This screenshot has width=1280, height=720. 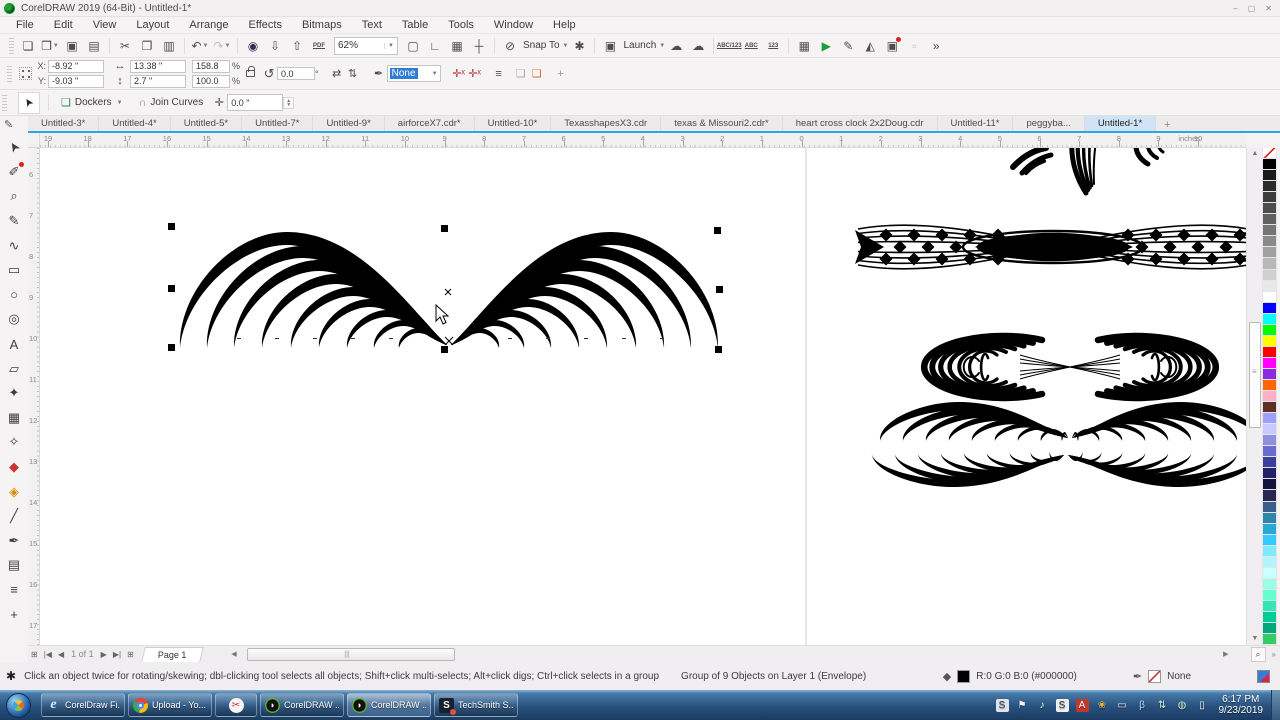 What do you see at coordinates (319, 46) in the screenshot?
I see `pdf-icon: PDF` at bounding box center [319, 46].